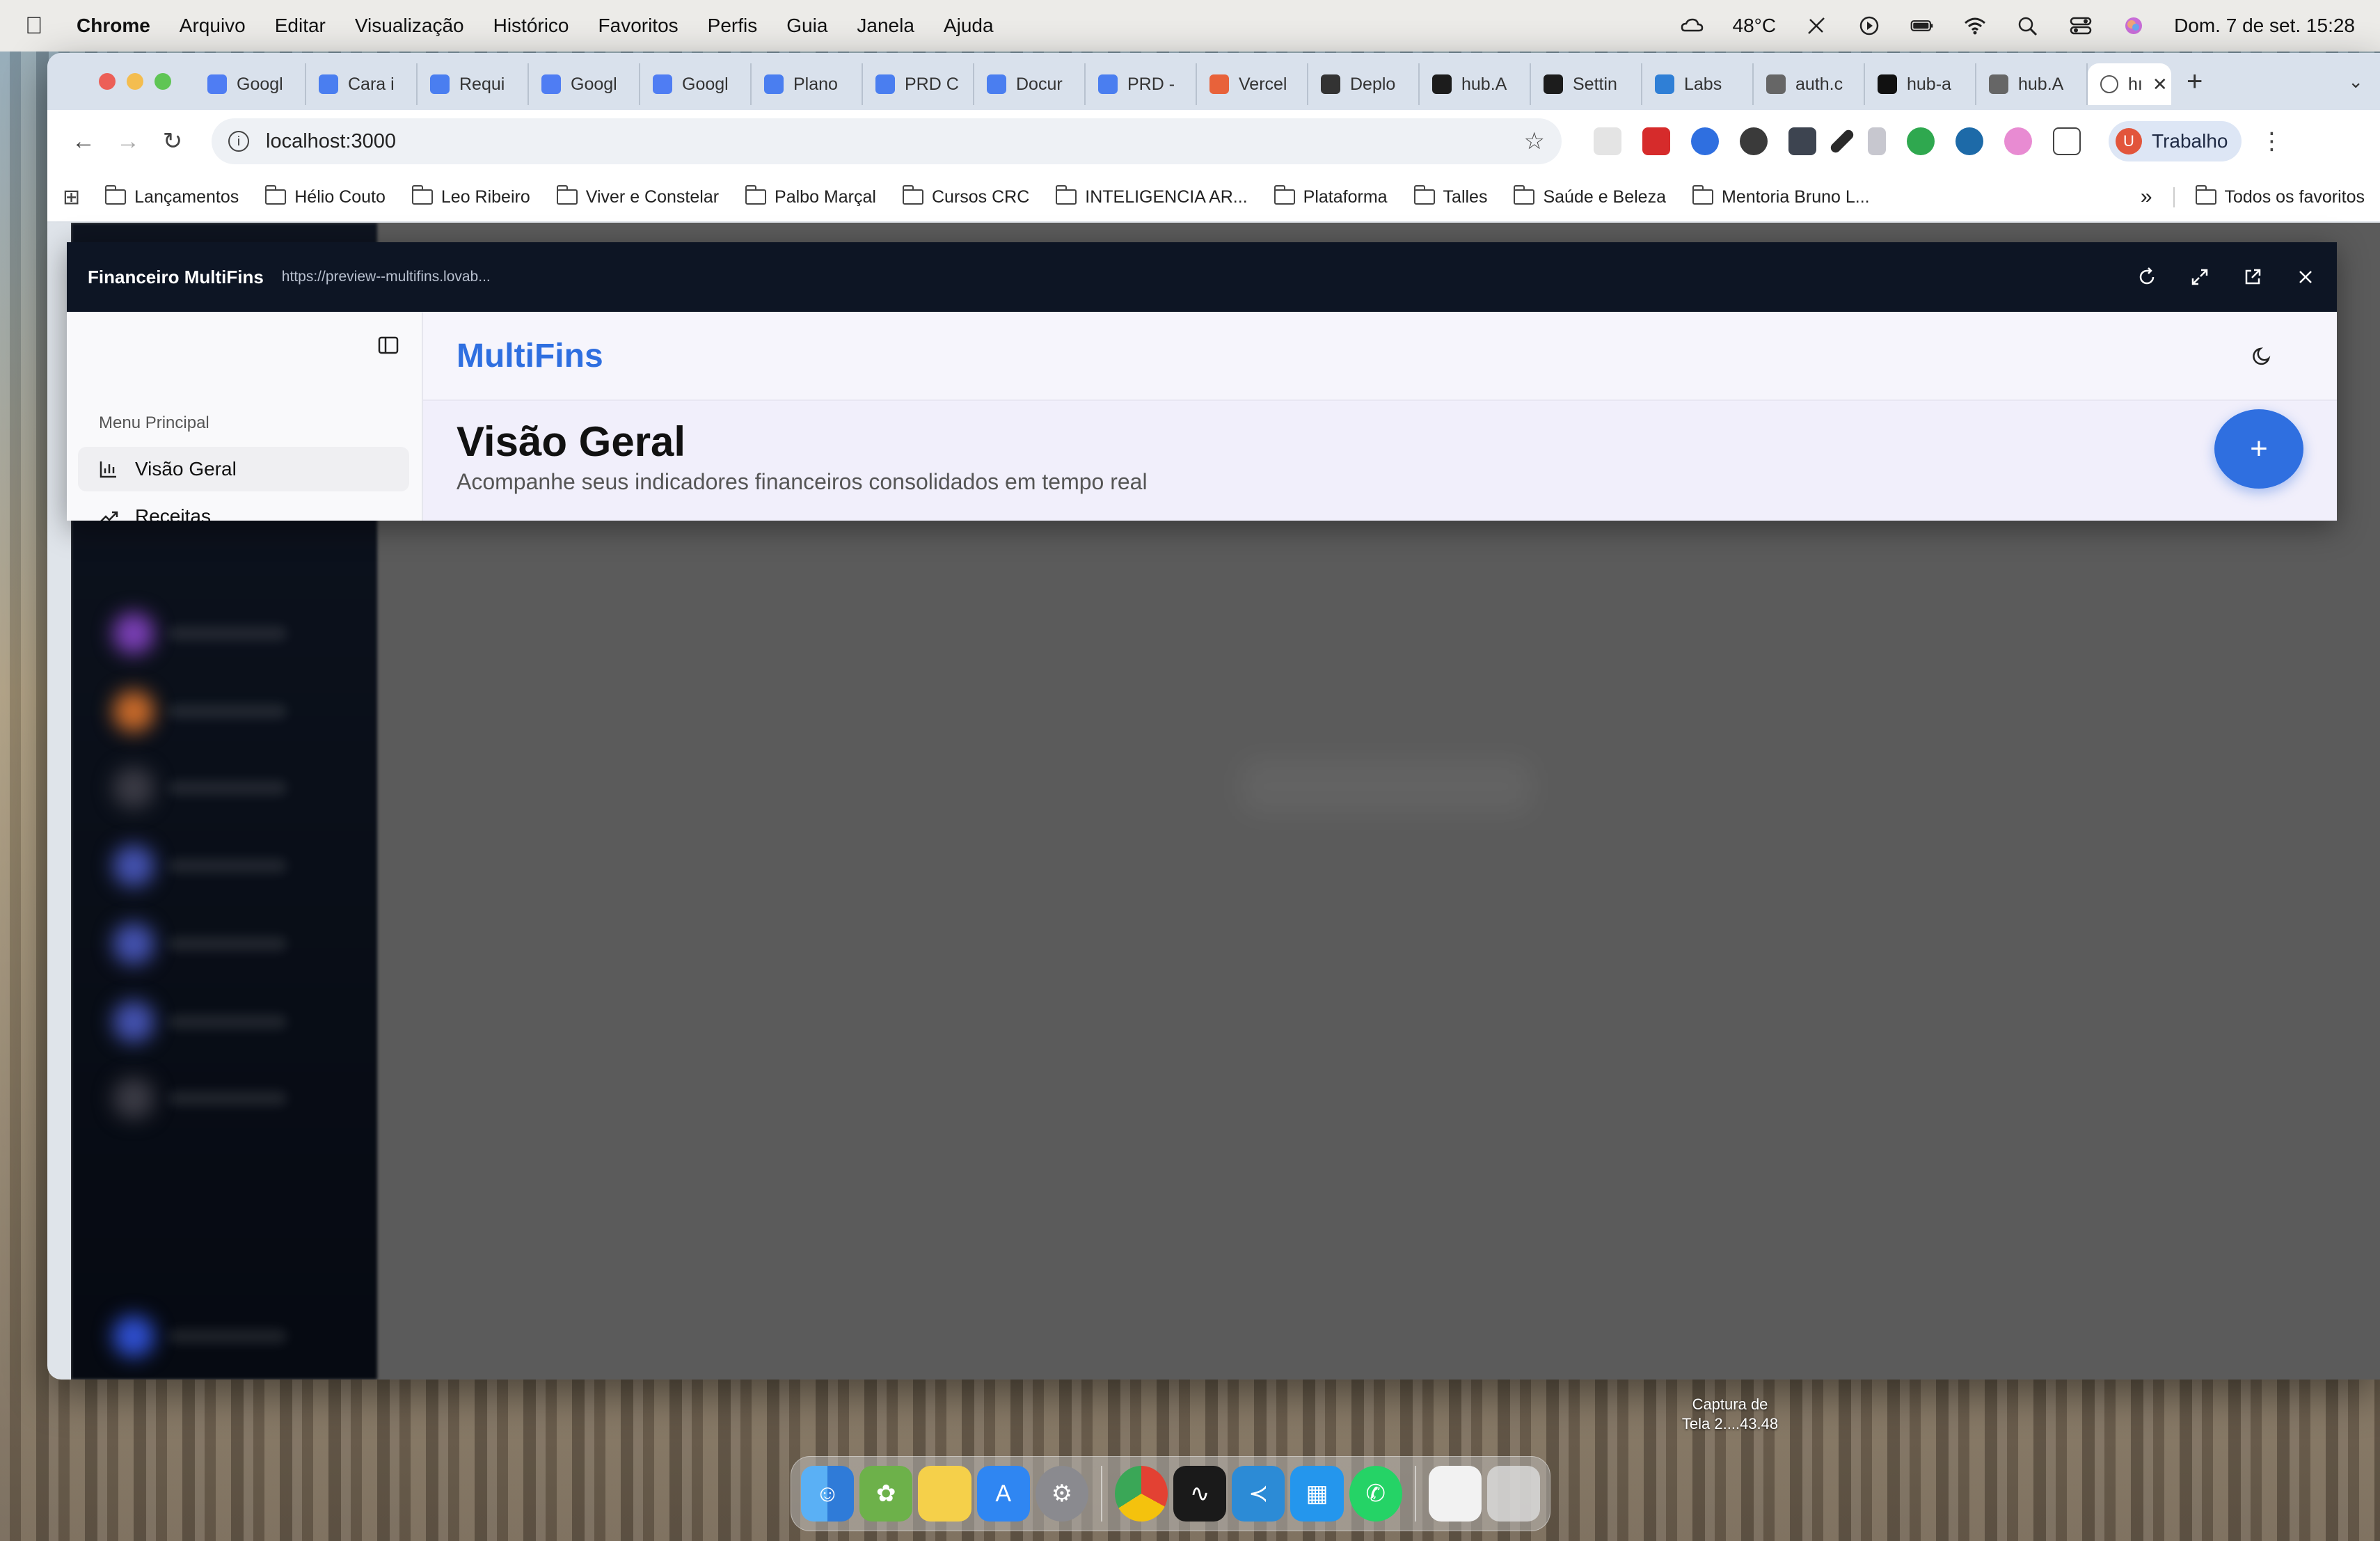  I want to click on expand-icon, so click(2199, 277).